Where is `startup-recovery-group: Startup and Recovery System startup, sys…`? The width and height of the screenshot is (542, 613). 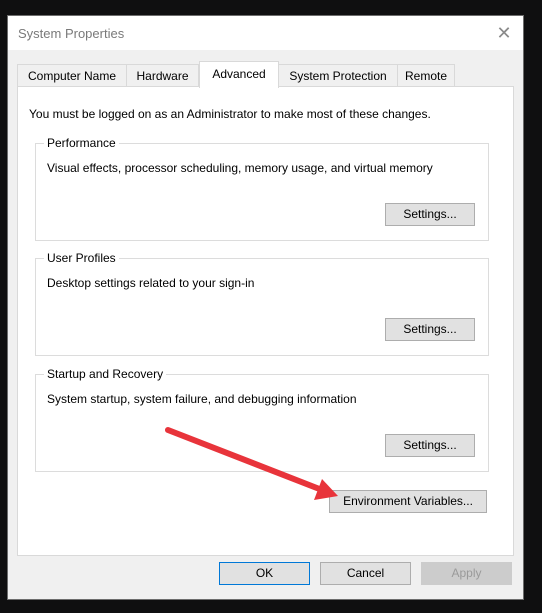 startup-recovery-group: Startup and Recovery System startup, sys… is located at coordinates (262, 419).